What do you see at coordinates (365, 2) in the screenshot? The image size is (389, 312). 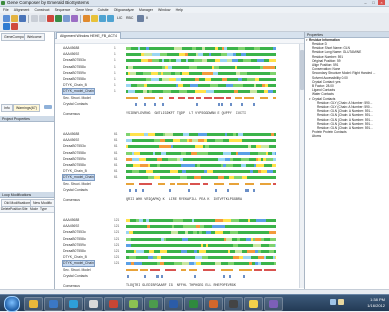 I see `minimize-button: –` at bounding box center [365, 2].